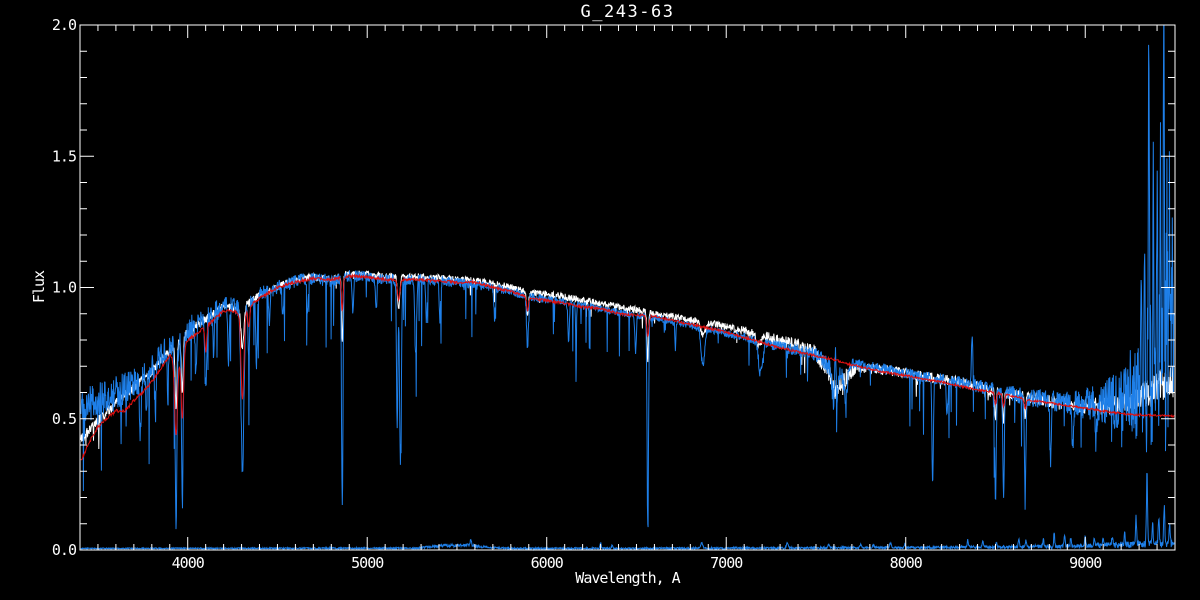  What do you see at coordinates (64, 288) in the screenshot?
I see `y-tick-label: 1.0` at bounding box center [64, 288].